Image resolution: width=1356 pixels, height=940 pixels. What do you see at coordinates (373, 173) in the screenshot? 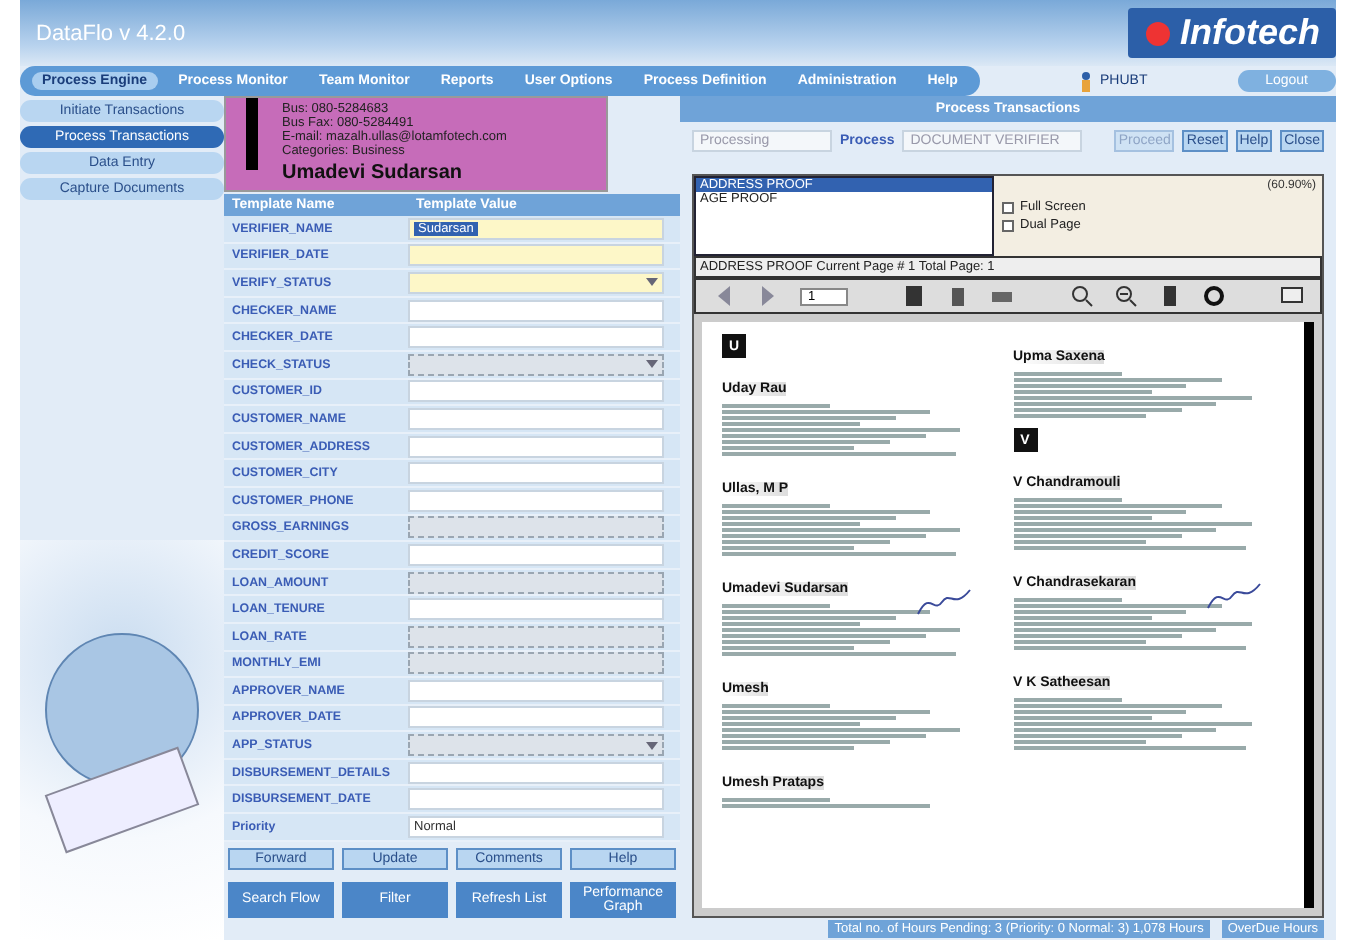
I see `contact-name: Umadevi Sudarsan` at bounding box center [373, 173].